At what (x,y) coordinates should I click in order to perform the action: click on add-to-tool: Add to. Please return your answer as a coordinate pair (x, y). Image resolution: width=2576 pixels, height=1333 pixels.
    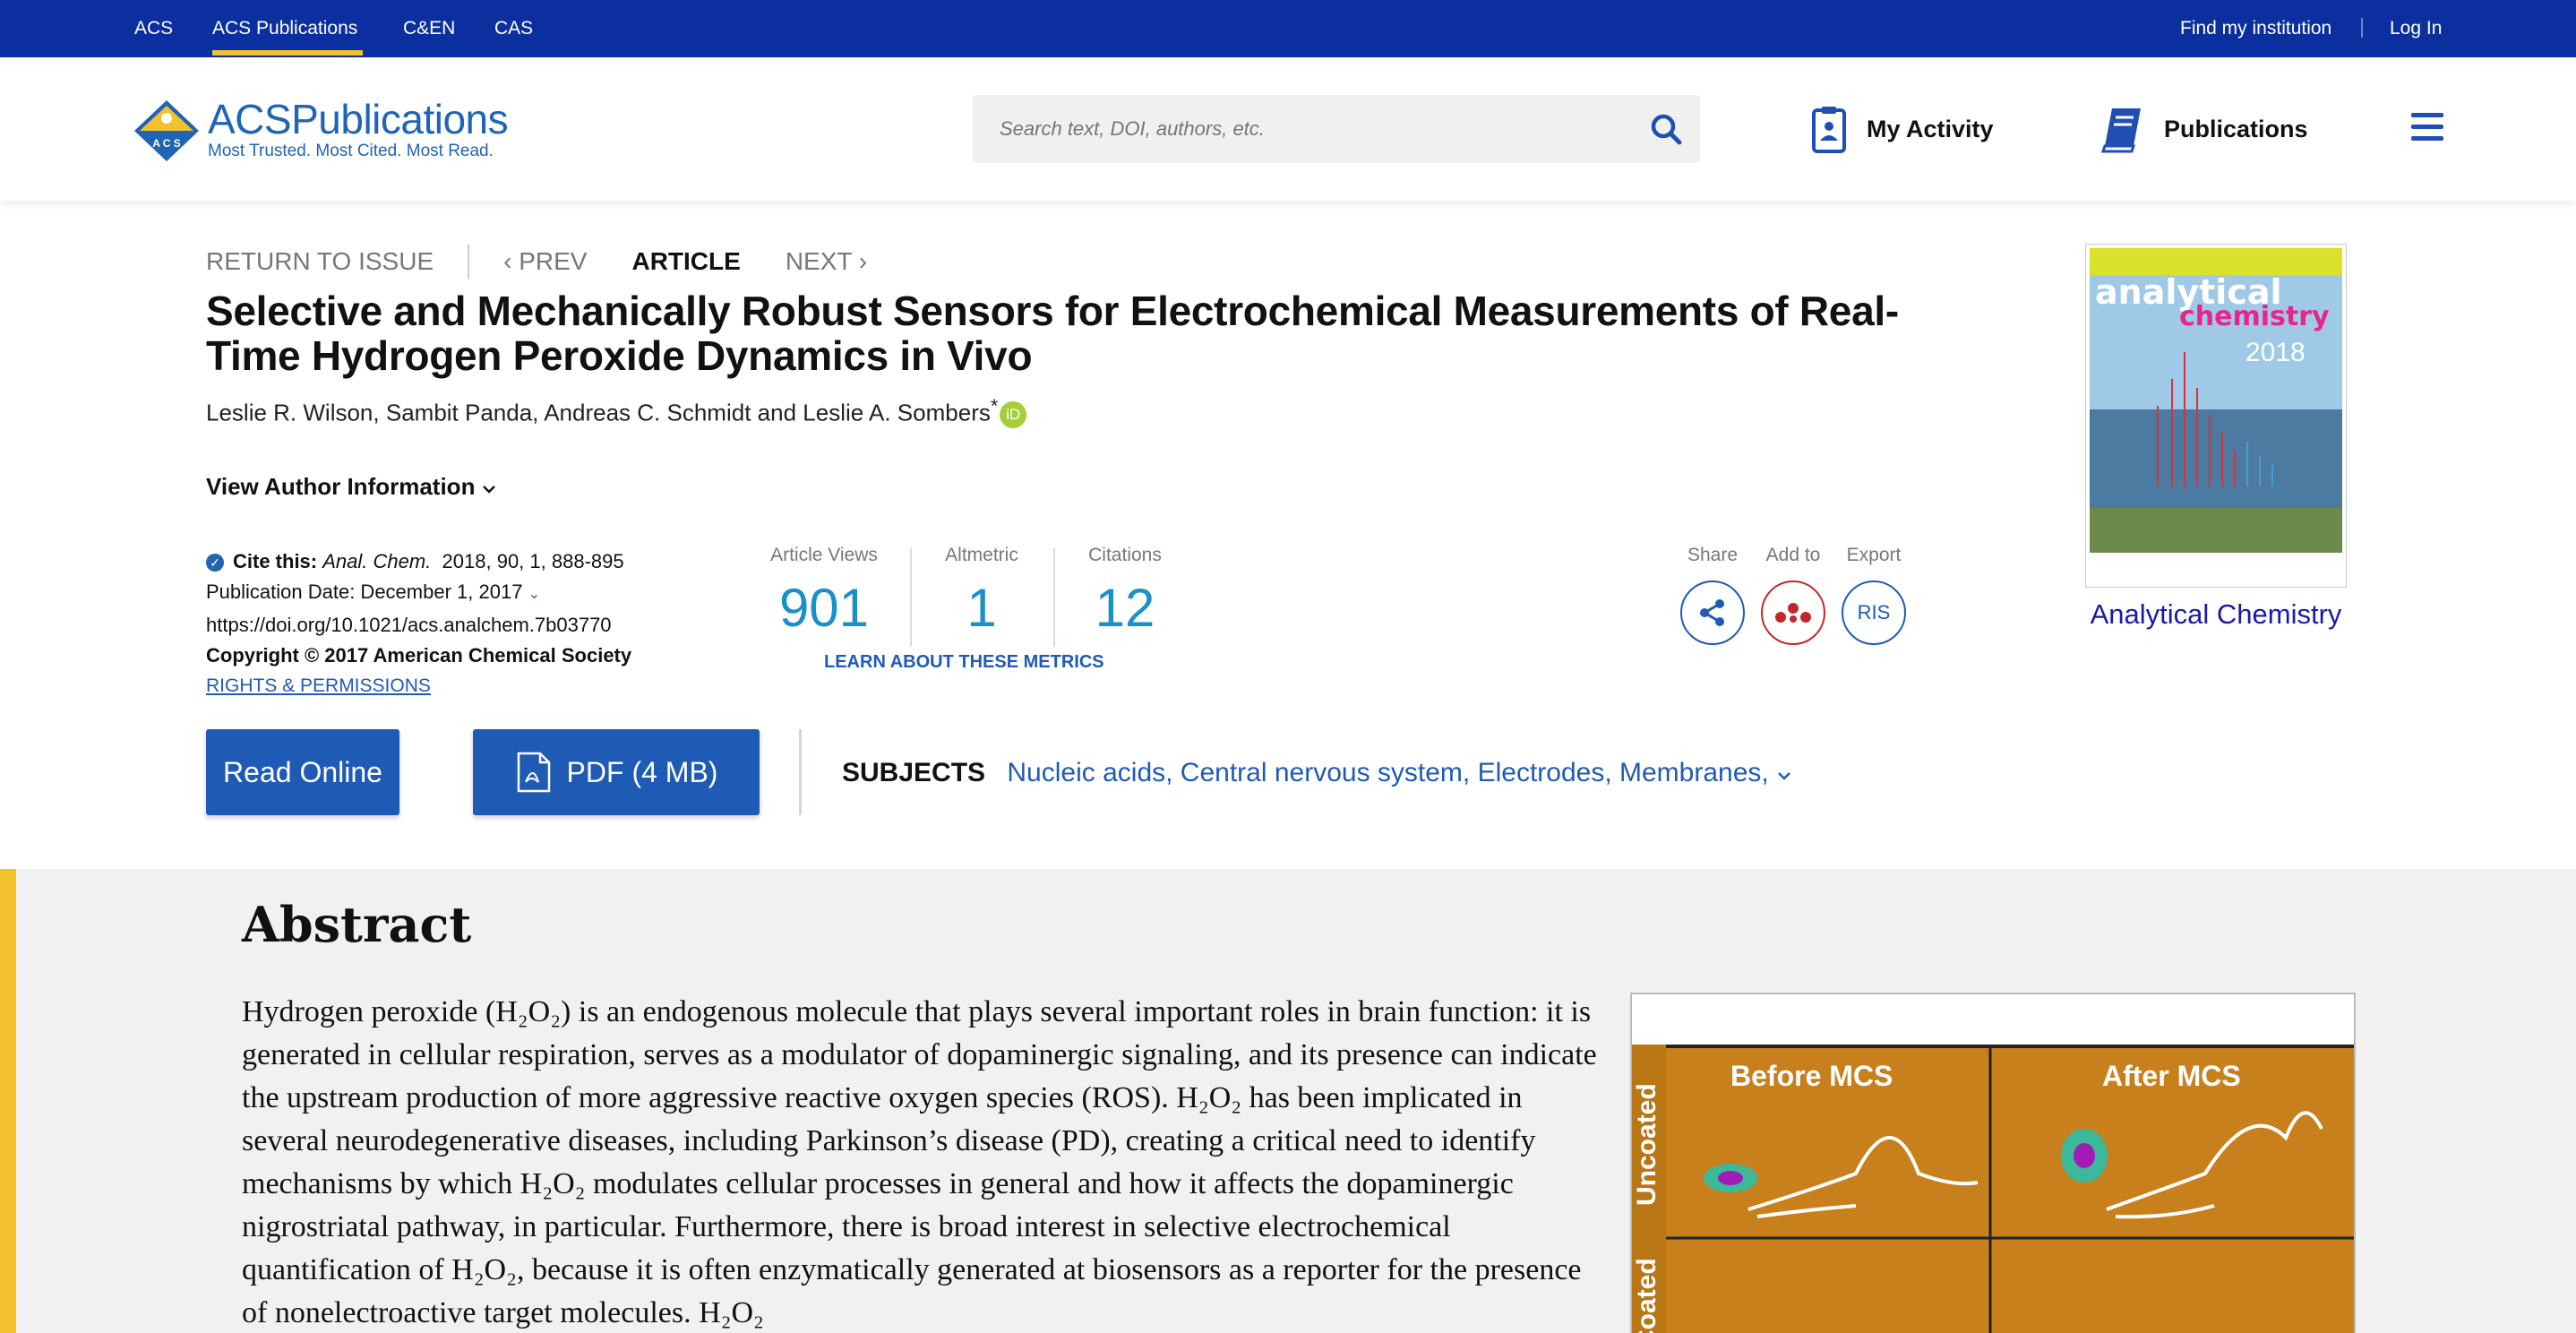
    Looking at the image, I should click on (1793, 595).